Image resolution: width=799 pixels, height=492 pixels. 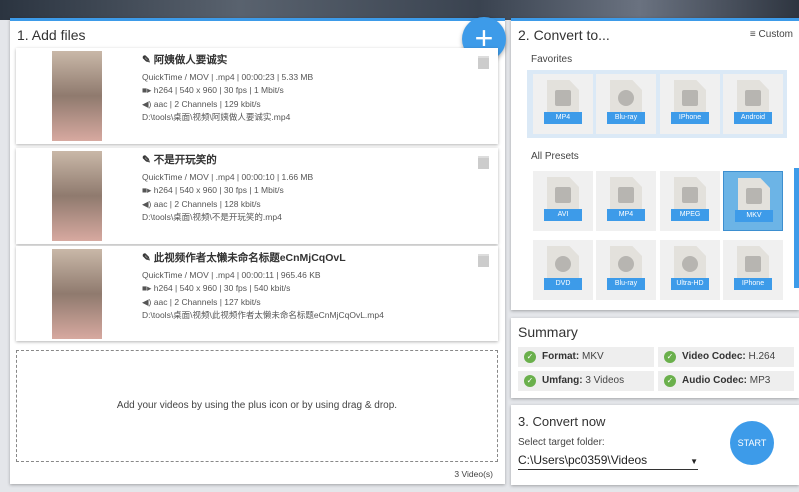 I want to click on preset-label: AVI, so click(x=563, y=215).